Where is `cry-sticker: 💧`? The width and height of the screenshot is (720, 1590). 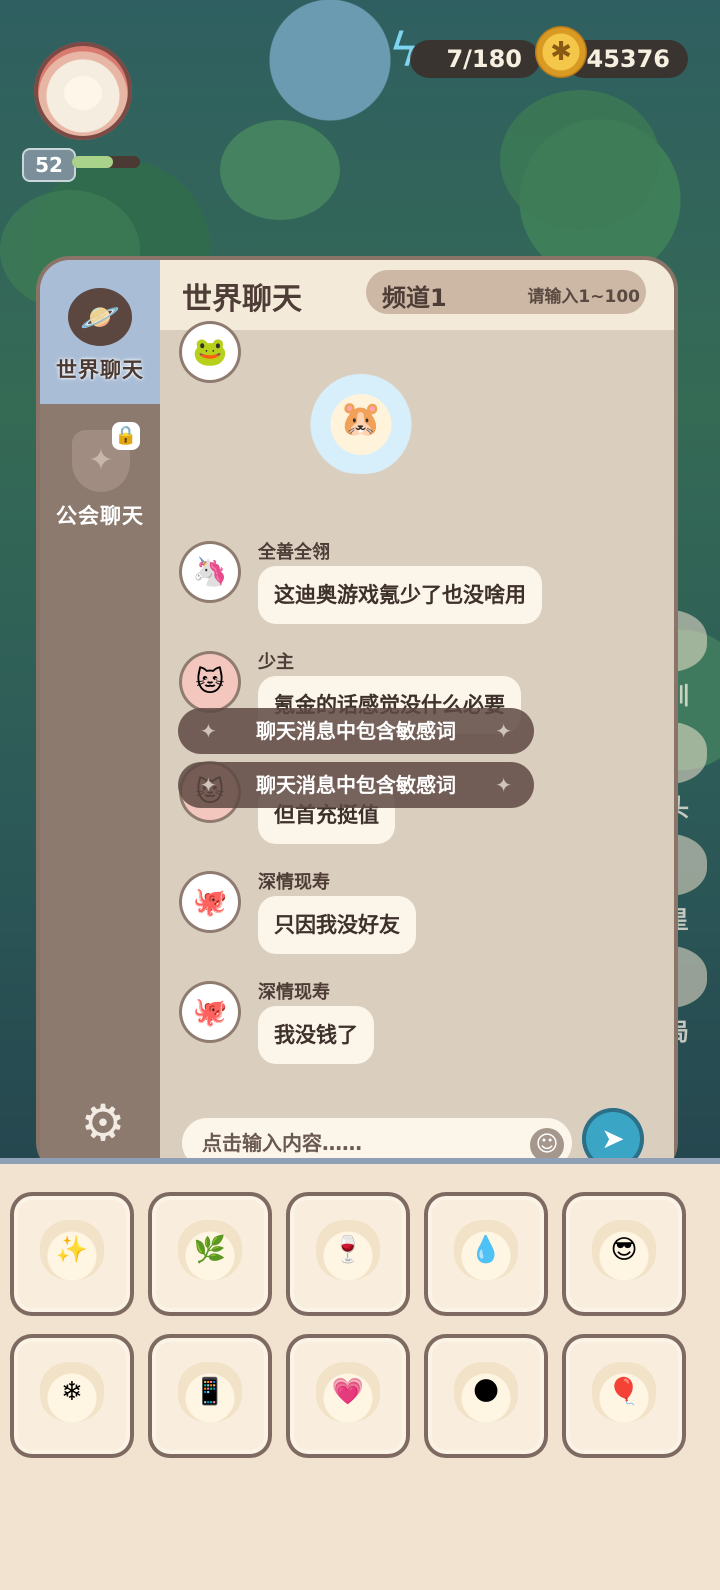 cry-sticker: 💧 is located at coordinates (486, 1254).